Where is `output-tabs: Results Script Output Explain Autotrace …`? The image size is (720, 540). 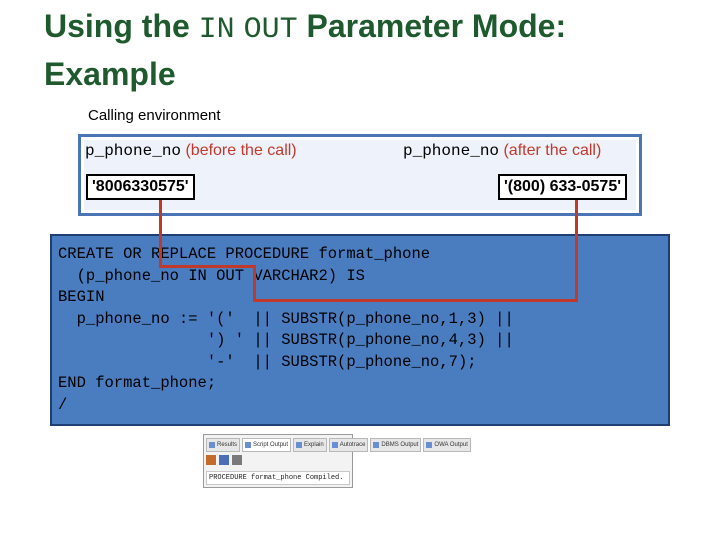 output-tabs: Results Script Output Explain Autotrace … is located at coordinates (338, 445).